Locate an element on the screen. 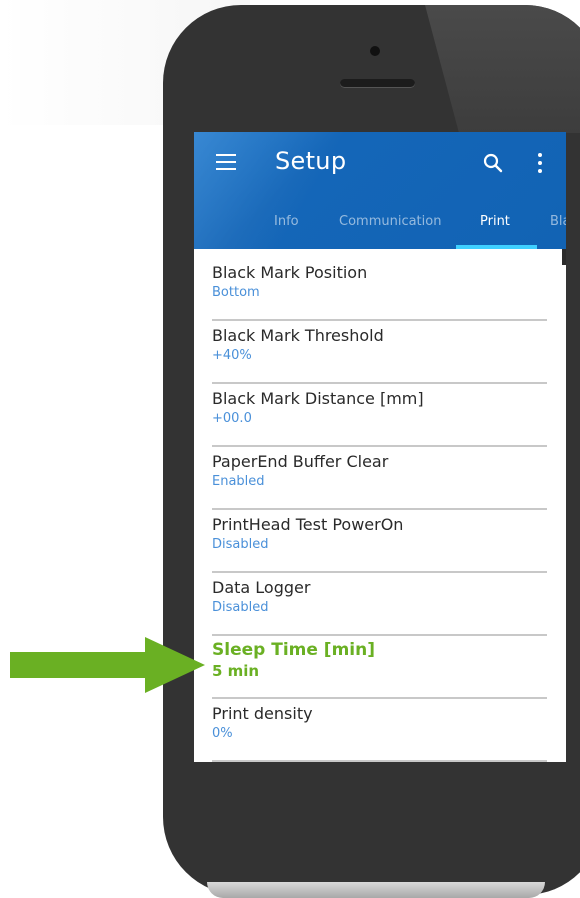  setting-printhead-test-poweron: PrintHead Test PowerOn Disabled is located at coordinates (379, 532).